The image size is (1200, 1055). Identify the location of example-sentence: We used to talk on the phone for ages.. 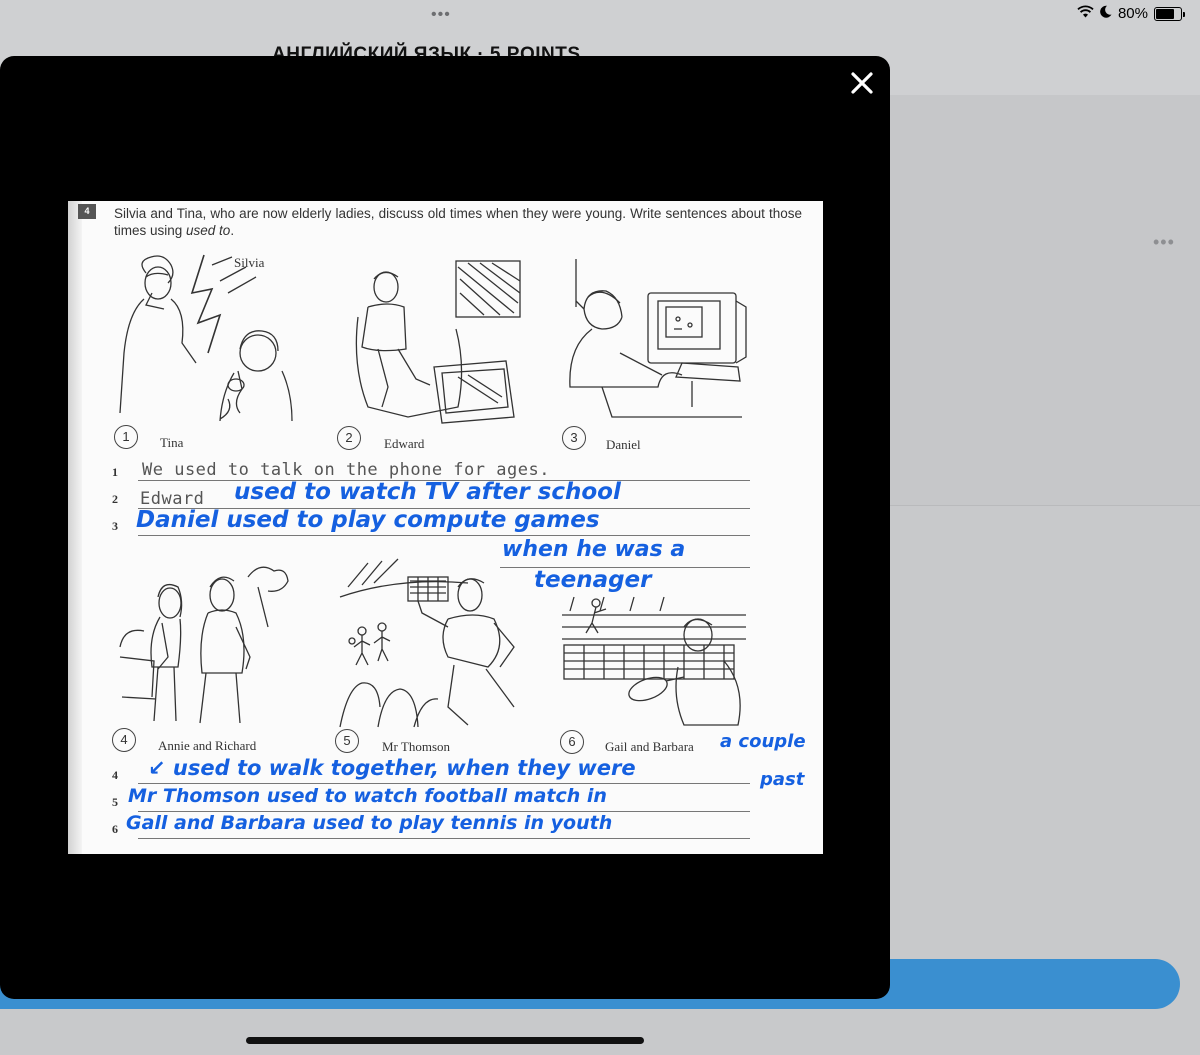
(346, 470).